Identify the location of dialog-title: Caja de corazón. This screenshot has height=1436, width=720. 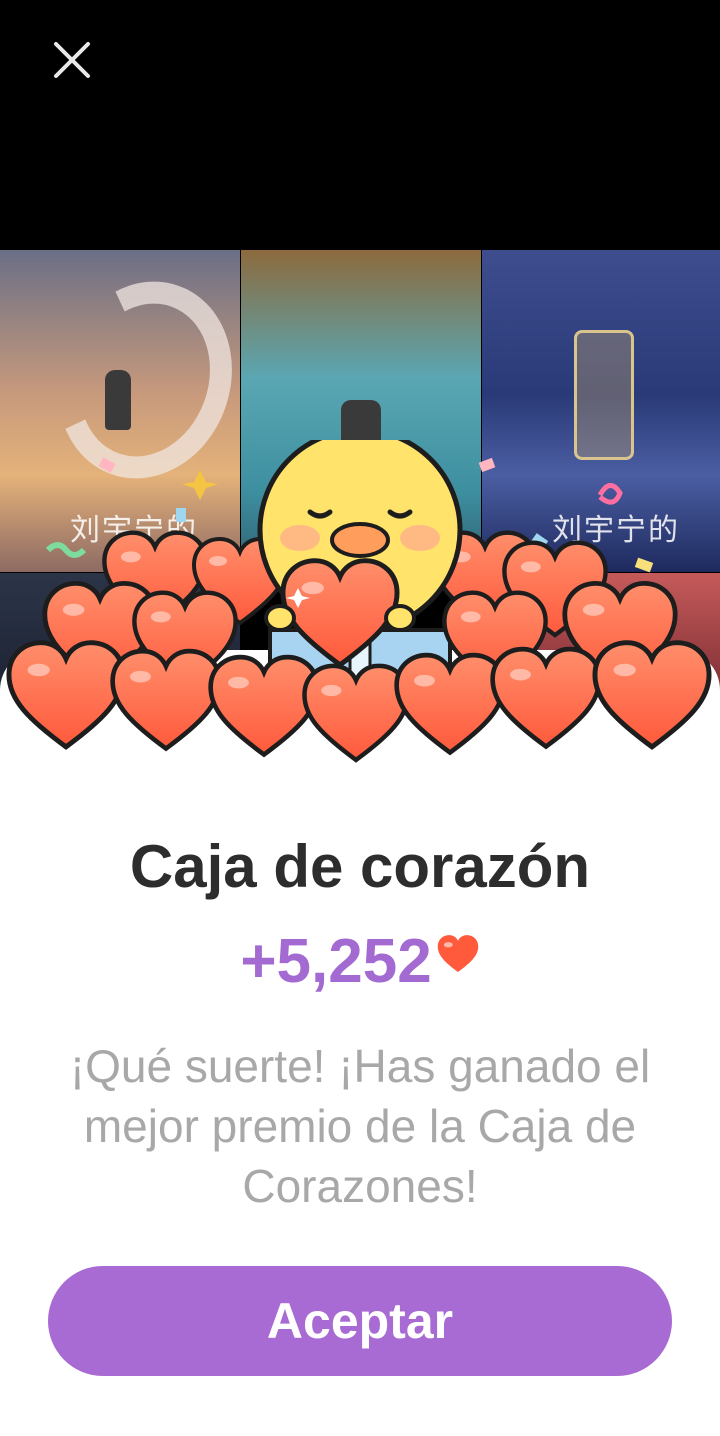
(360, 866).